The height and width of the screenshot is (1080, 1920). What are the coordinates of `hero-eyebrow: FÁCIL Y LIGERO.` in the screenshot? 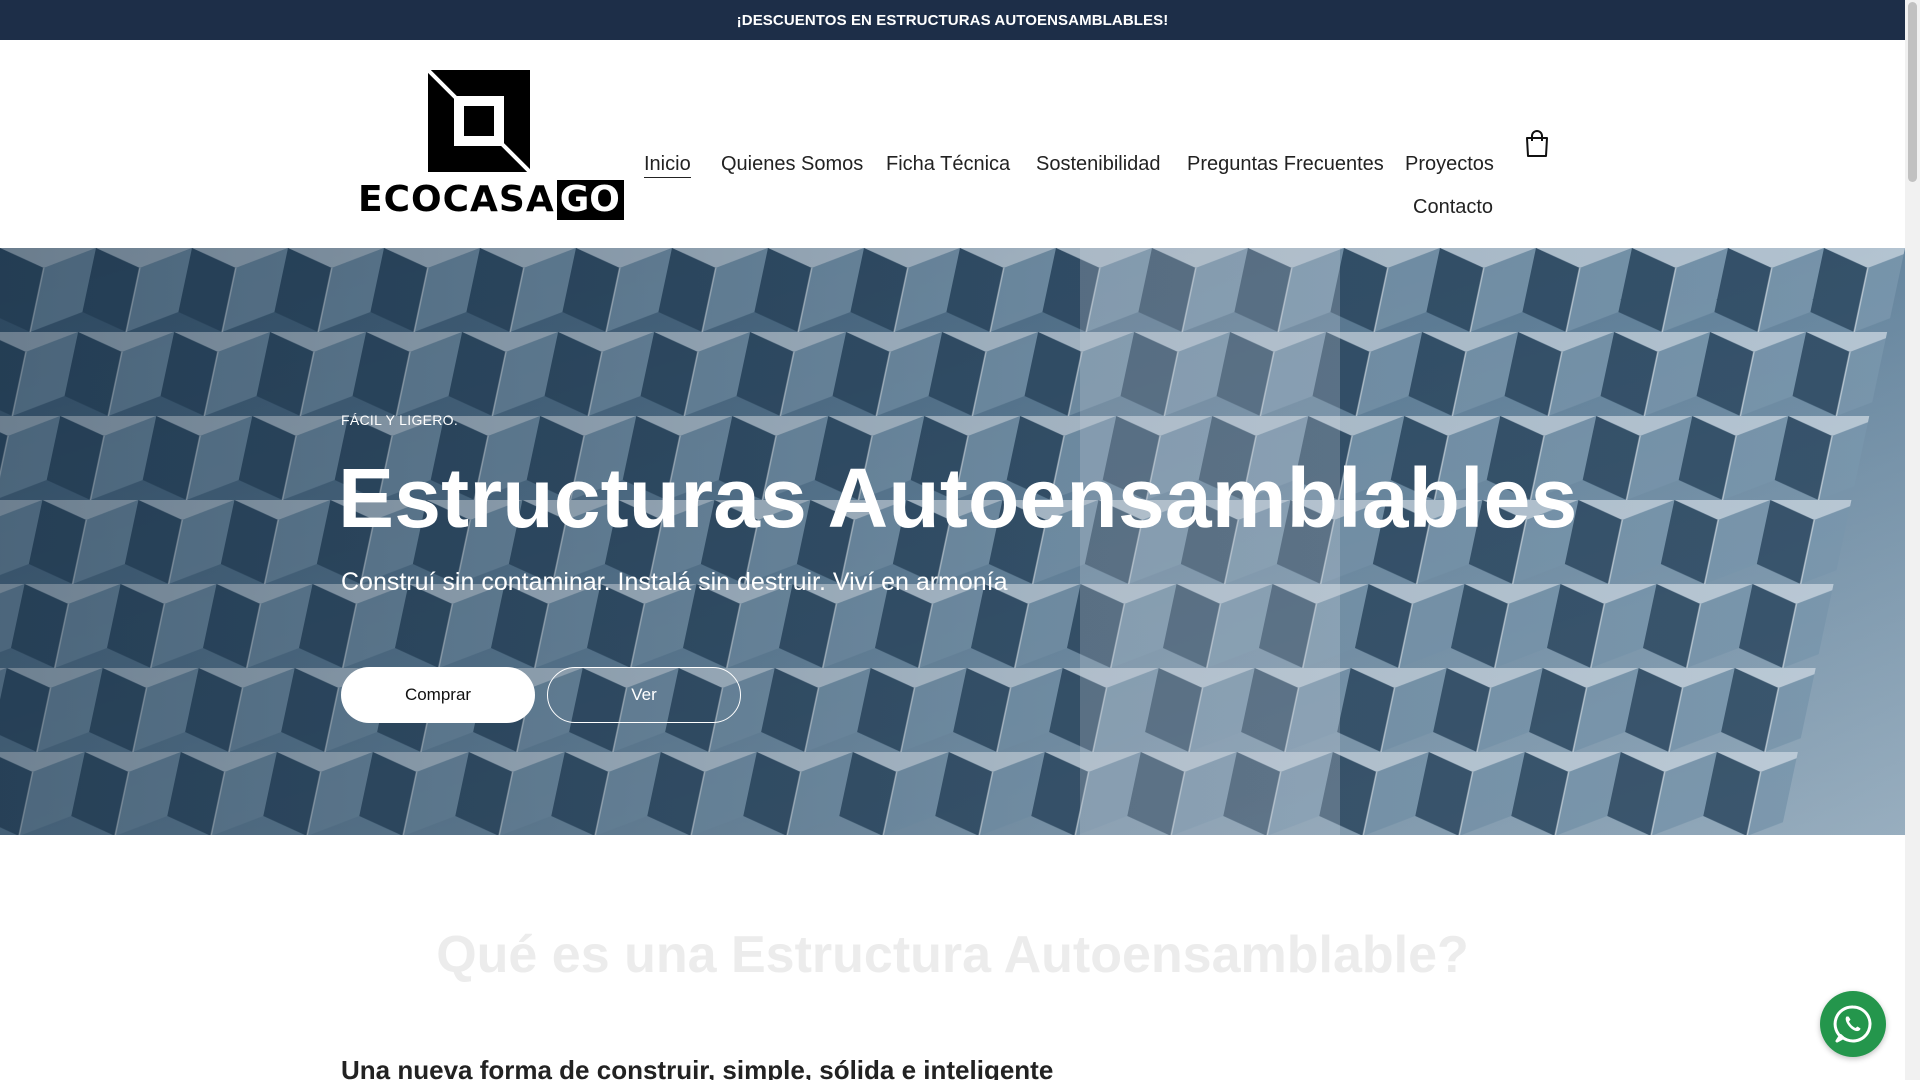 It's located at (400, 420).